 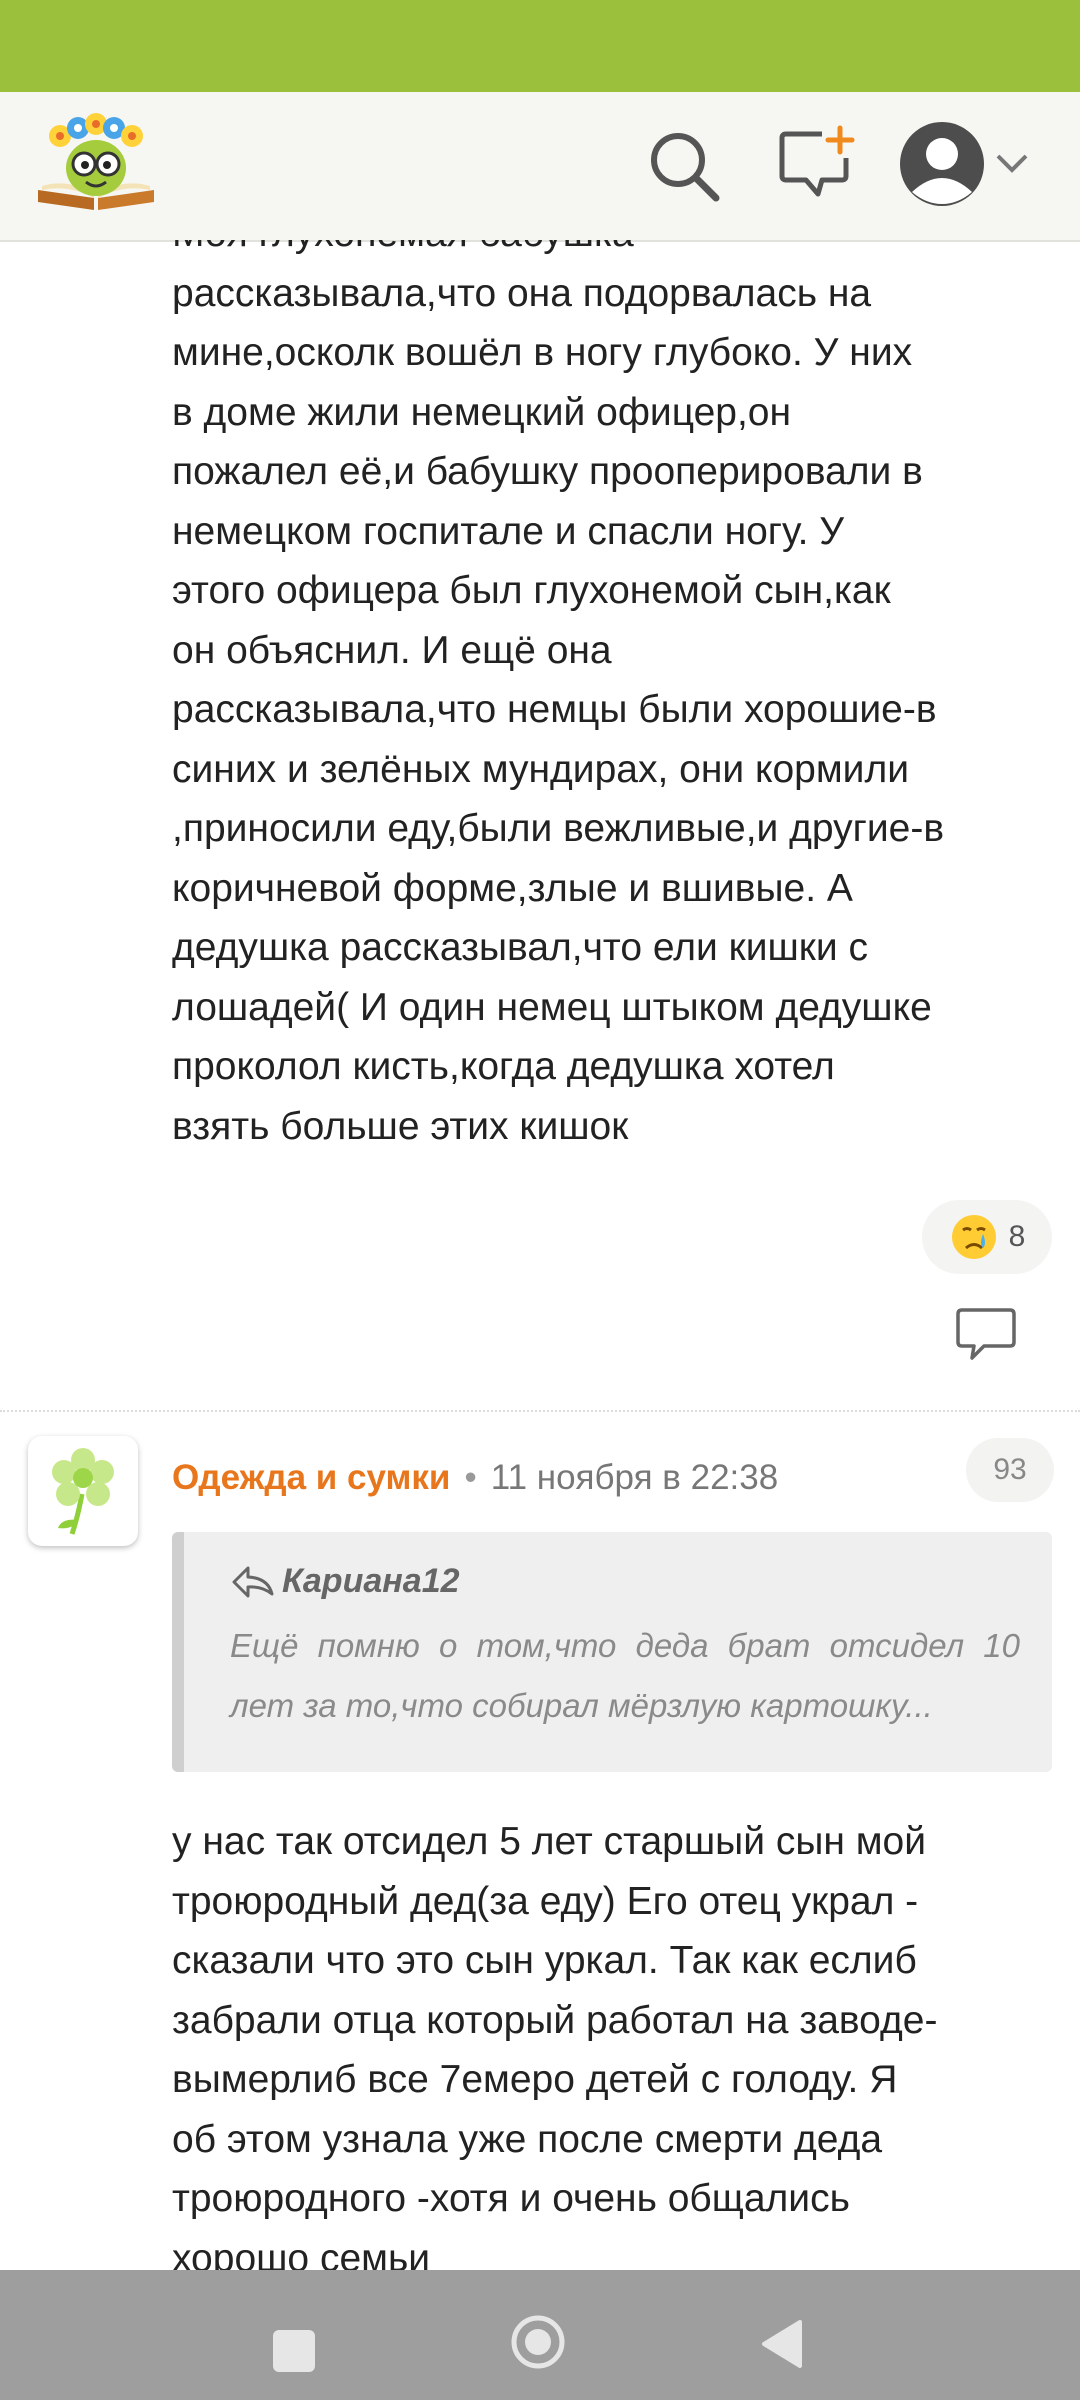 I want to click on post-line: рассказывала,что она подорвалась на, so click(x=522, y=293).